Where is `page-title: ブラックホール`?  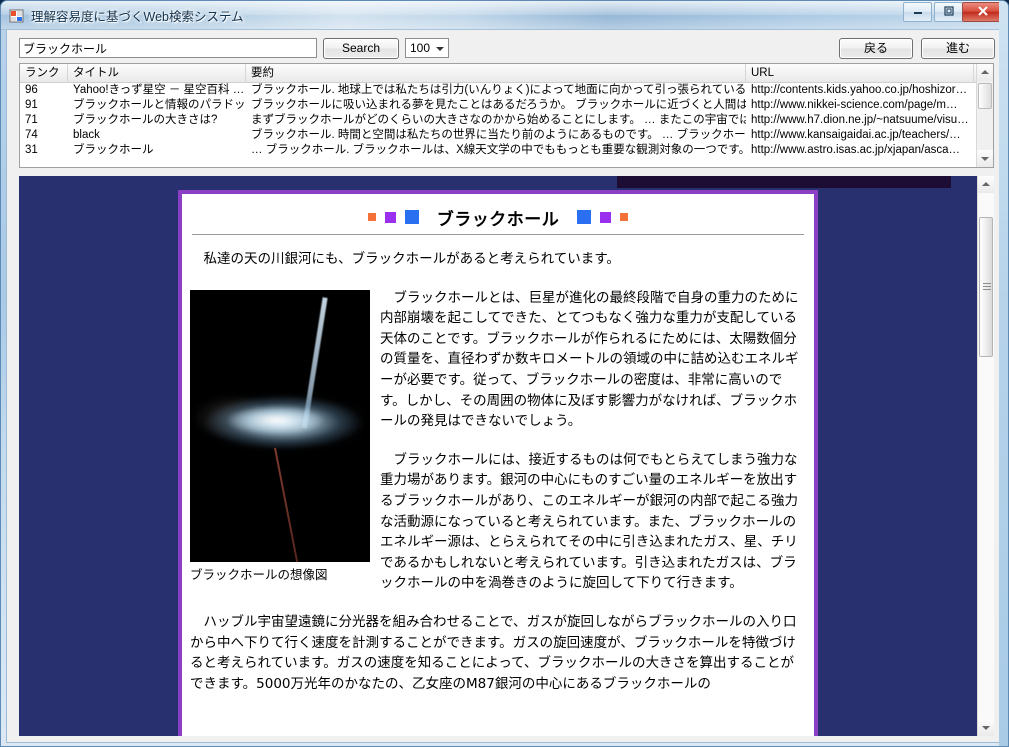 page-title: ブラックホール is located at coordinates (498, 219).